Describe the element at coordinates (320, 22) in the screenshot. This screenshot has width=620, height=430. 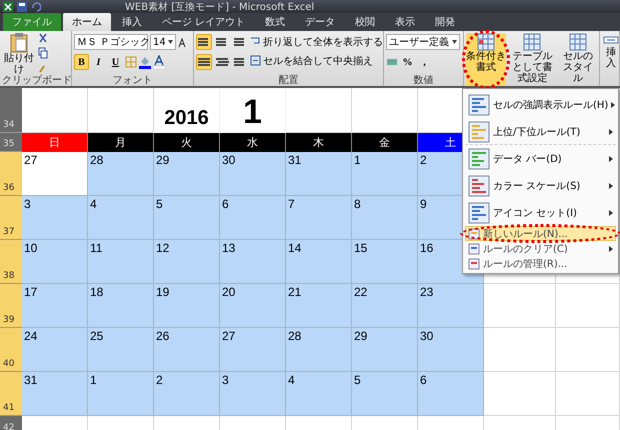
I see `ribbon-tab: データ` at that location.